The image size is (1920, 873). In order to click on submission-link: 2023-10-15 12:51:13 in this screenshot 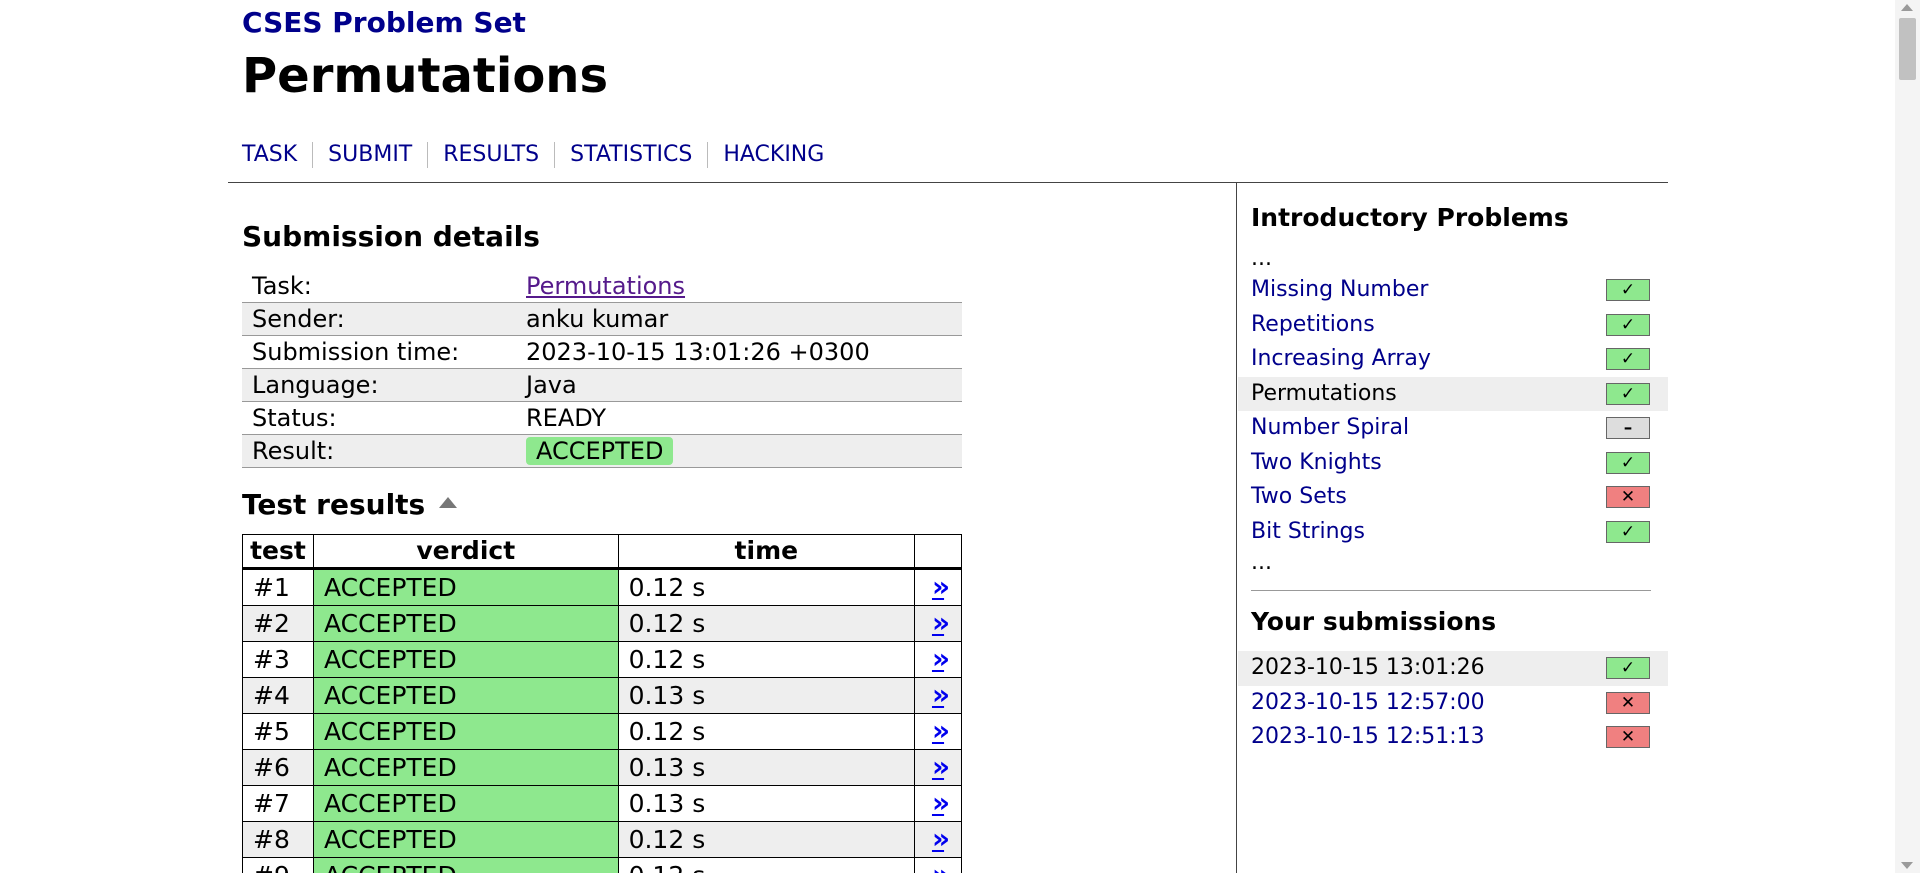, I will do `click(1368, 736)`.